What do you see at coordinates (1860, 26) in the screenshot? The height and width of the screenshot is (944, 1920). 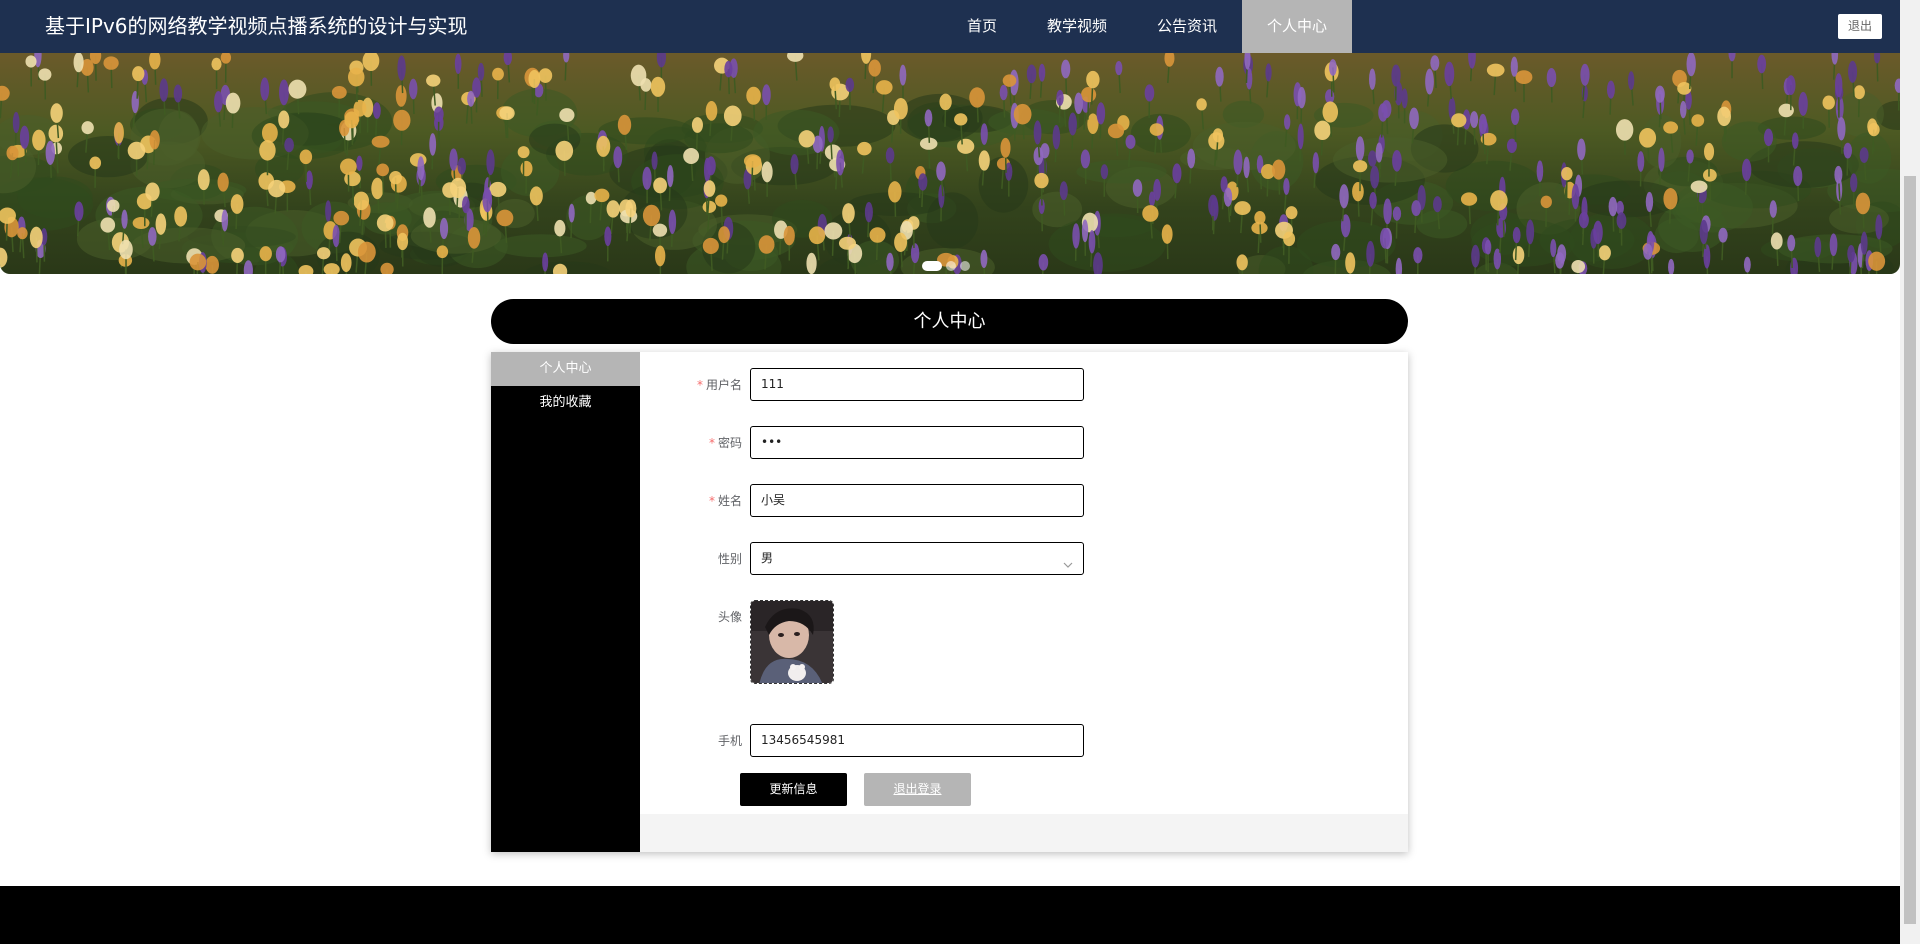 I see `logout-button: 退出` at bounding box center [1860, 26].